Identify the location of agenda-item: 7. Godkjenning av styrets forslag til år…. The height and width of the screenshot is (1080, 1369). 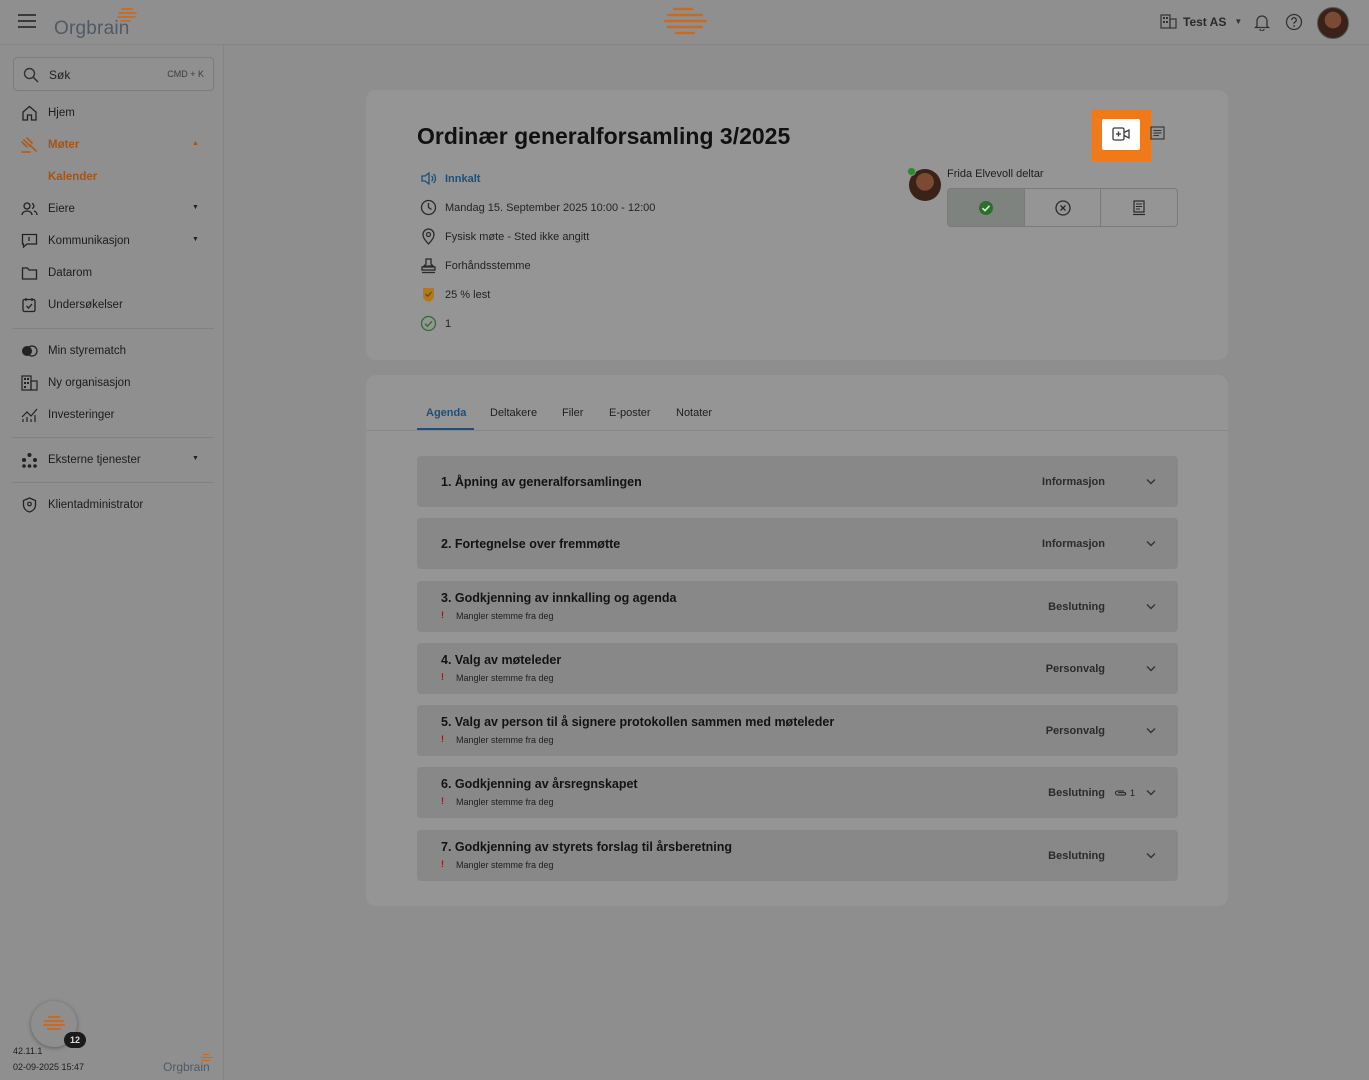
(797, 855).